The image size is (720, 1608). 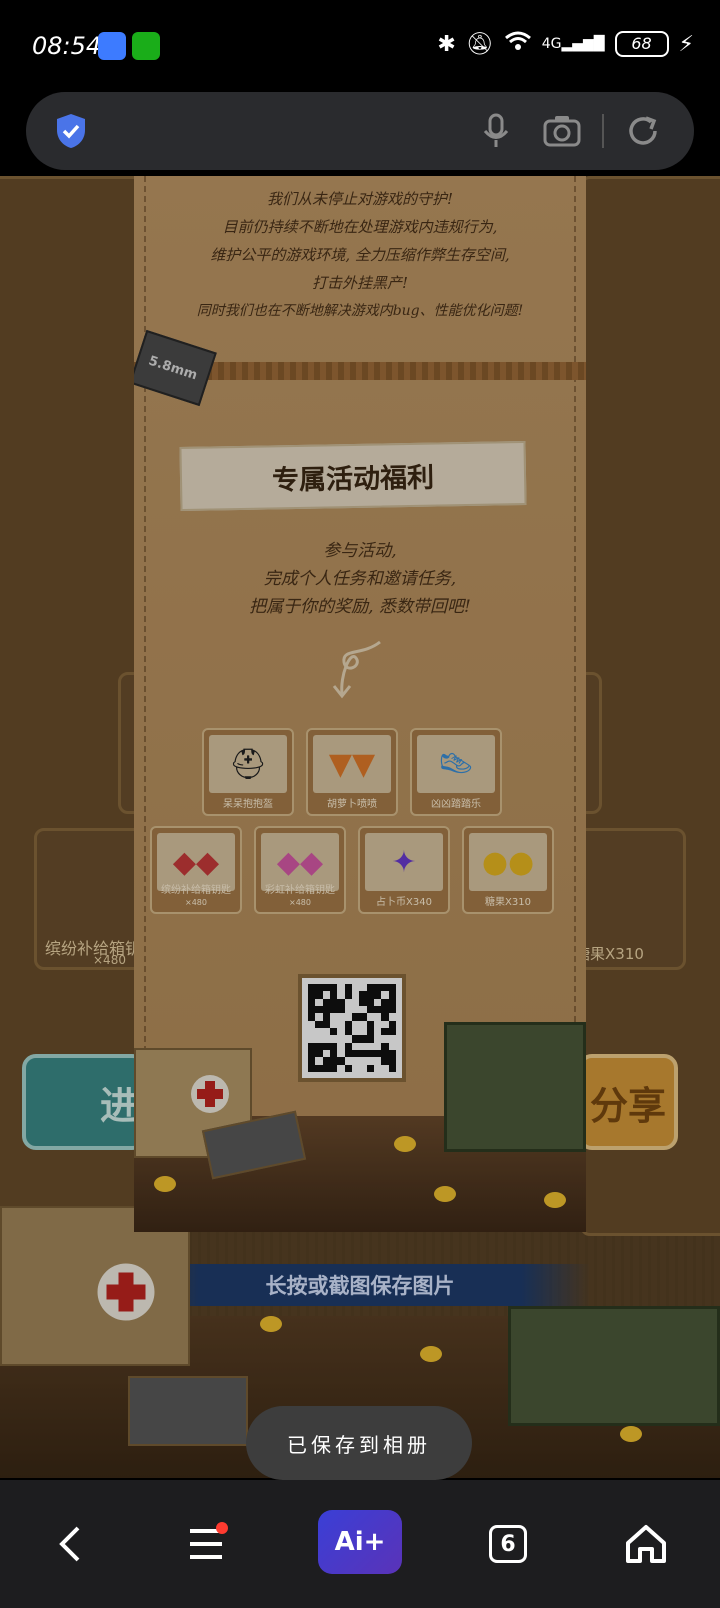 I want to click on coin-icon: ✦, so click(x=404, y=862).